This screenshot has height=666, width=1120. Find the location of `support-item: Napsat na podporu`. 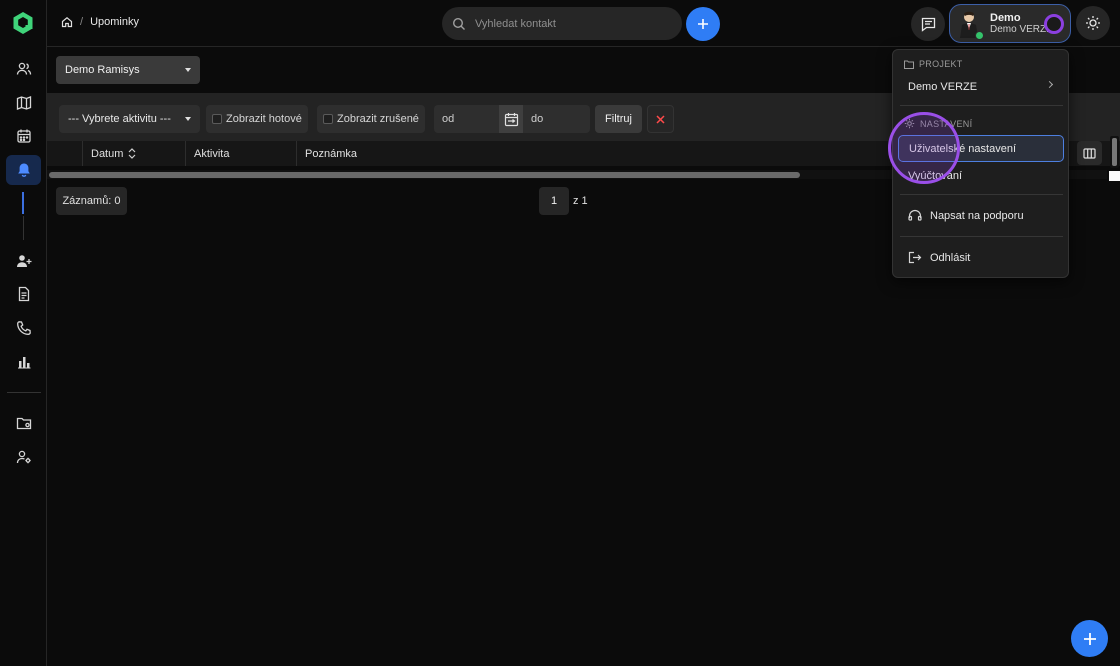

support-item: Napsat na podporu is located at coordinates (981, 215).